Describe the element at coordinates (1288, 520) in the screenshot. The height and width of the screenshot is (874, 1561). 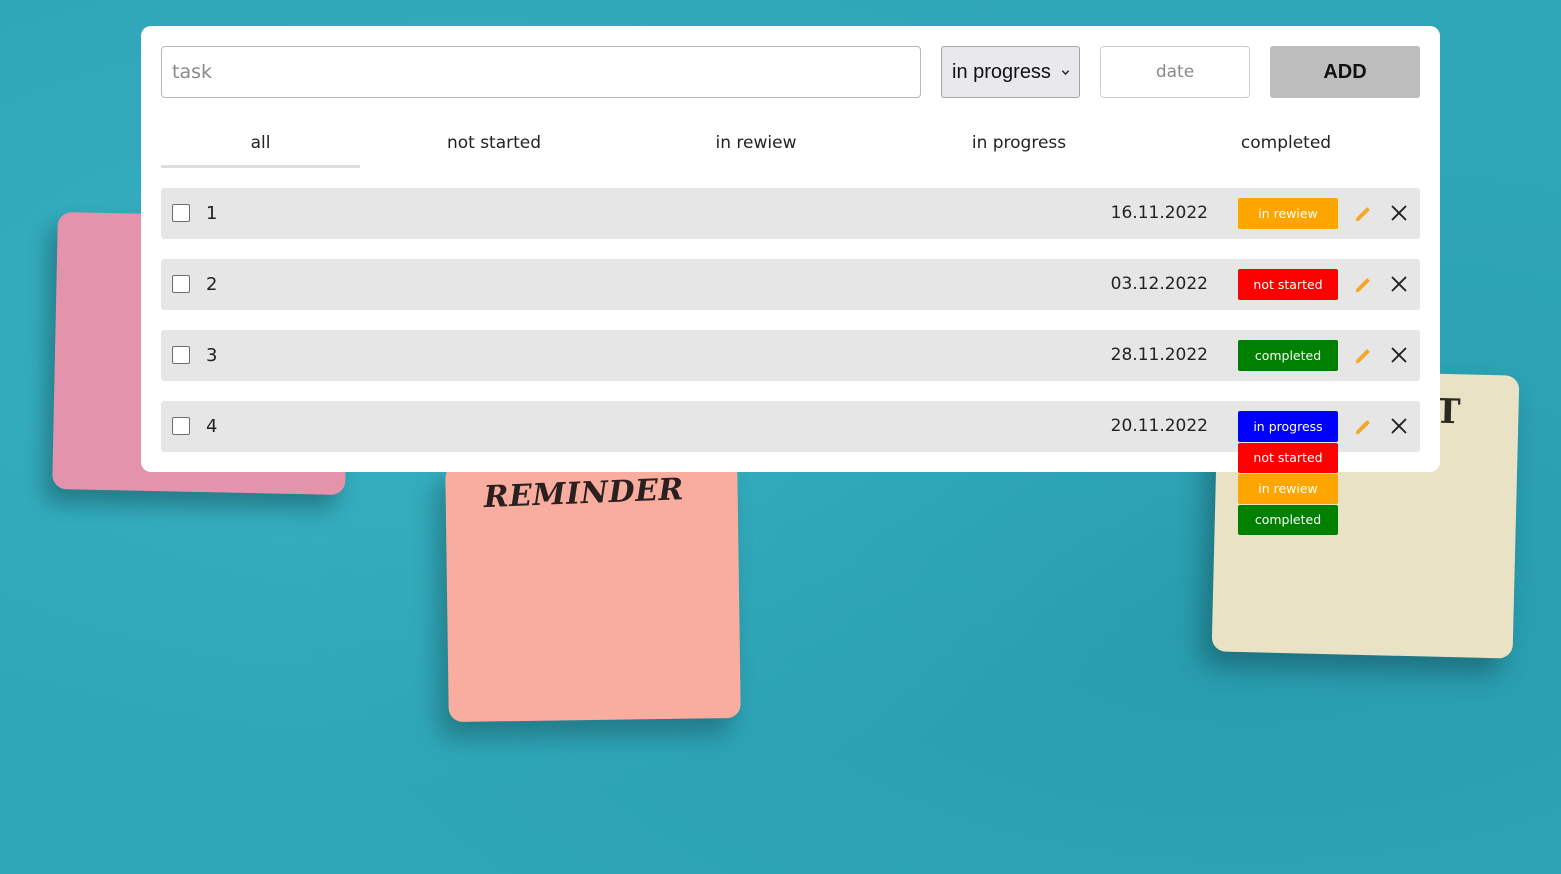
I see `status-option-completed: completed` at that location.